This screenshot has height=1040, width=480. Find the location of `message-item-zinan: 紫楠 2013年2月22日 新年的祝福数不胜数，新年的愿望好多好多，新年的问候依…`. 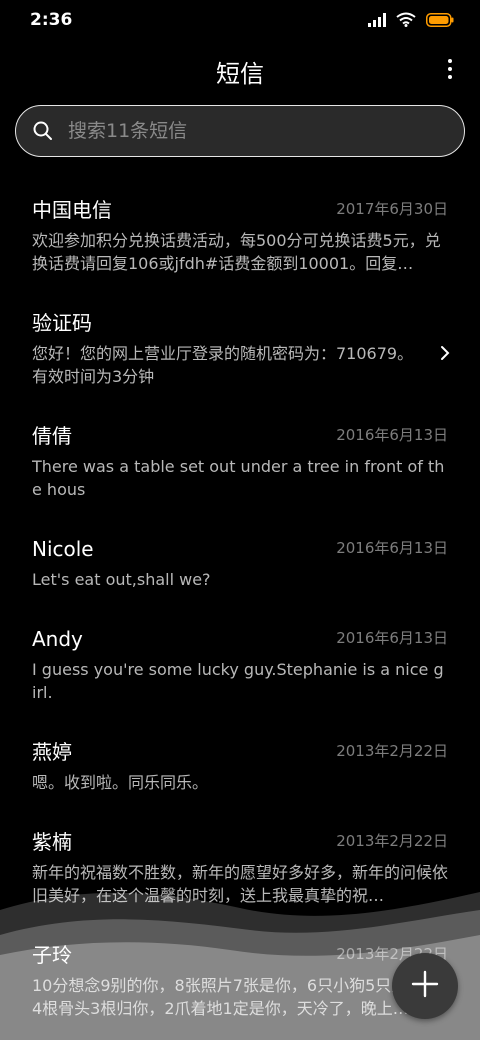

message-item-zinan: 紫楠 2013年2月22日 新年的祝福数不胜数，新年的愿望好多好多，新年的问候依… is located at coordinates (240, 868).